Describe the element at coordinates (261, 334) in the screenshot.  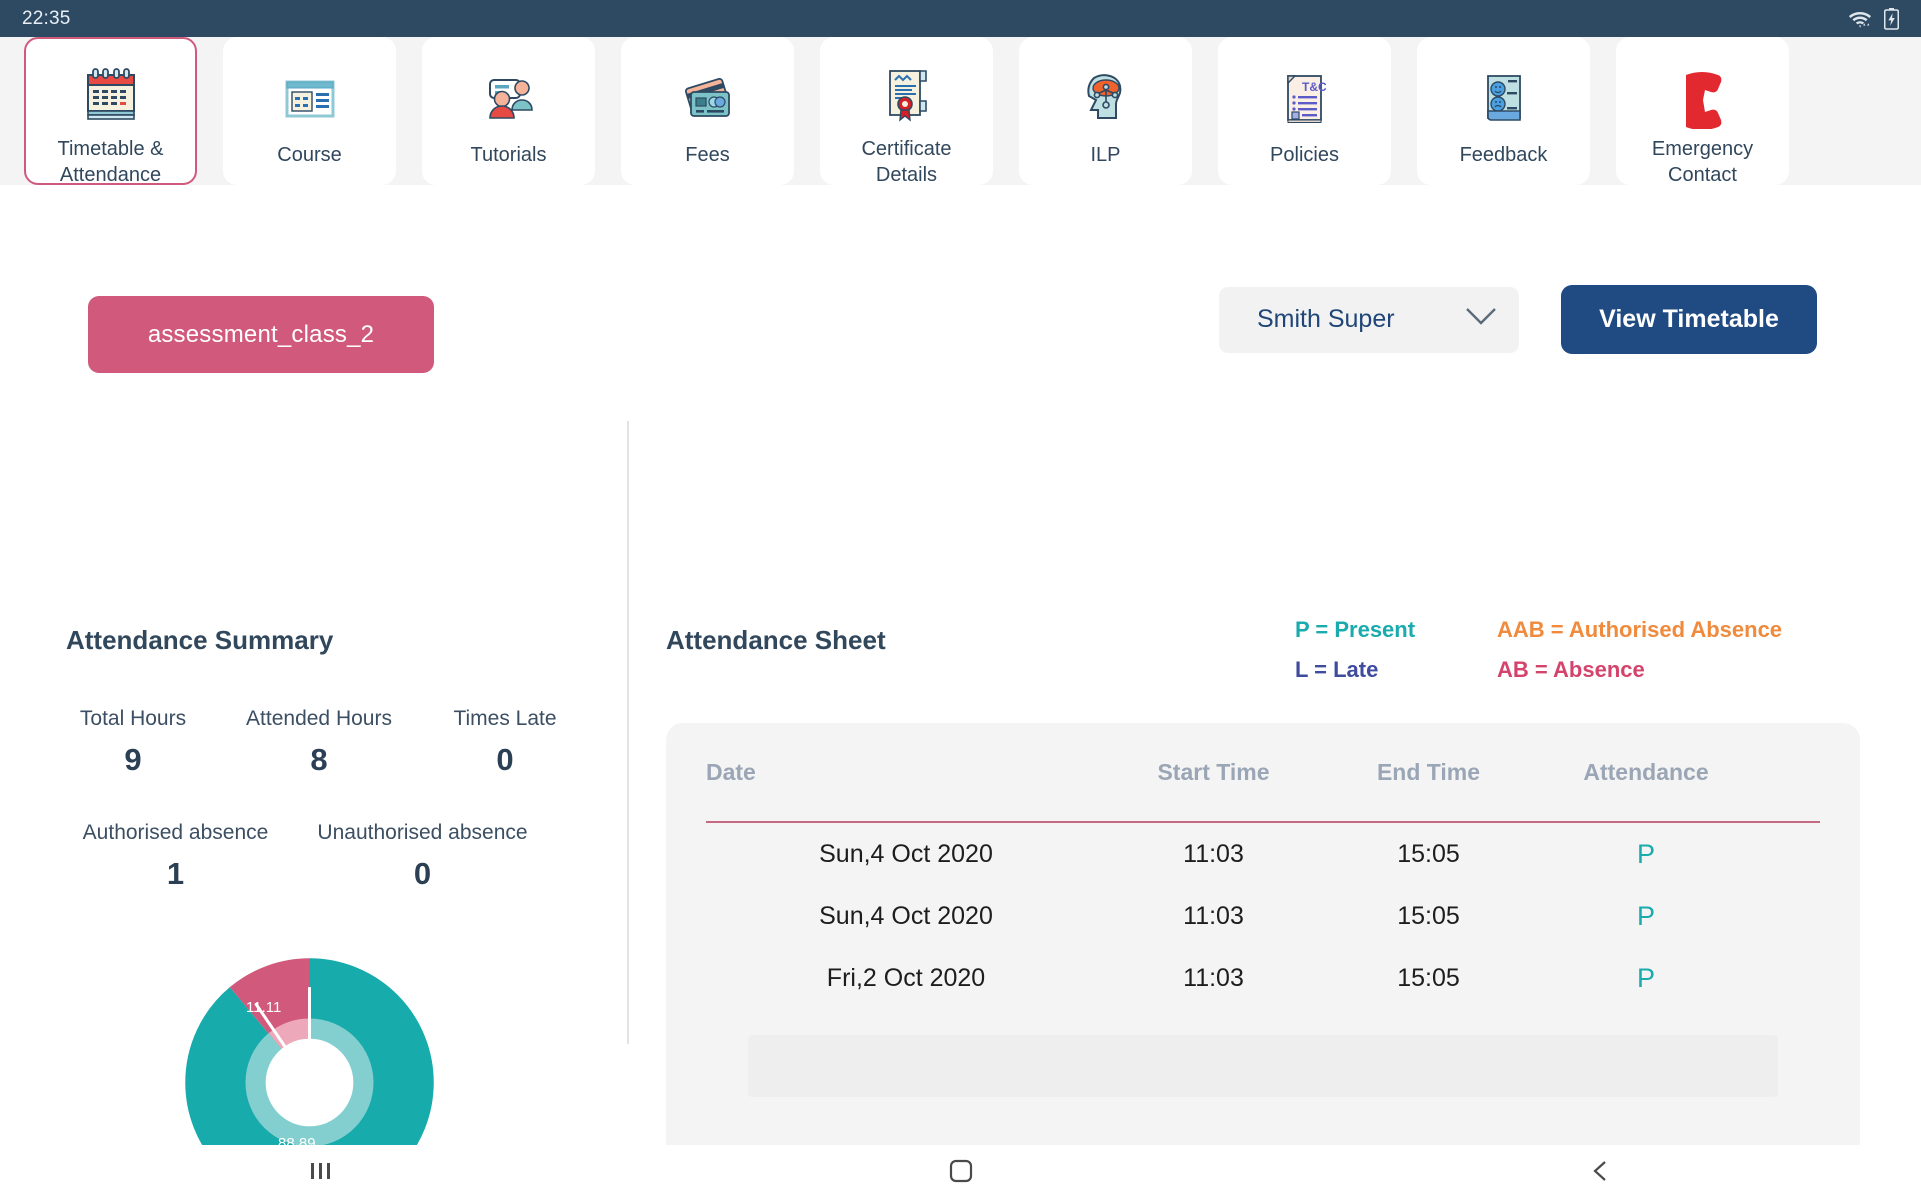
I see `class-badge: assessment_class_2` at that location.